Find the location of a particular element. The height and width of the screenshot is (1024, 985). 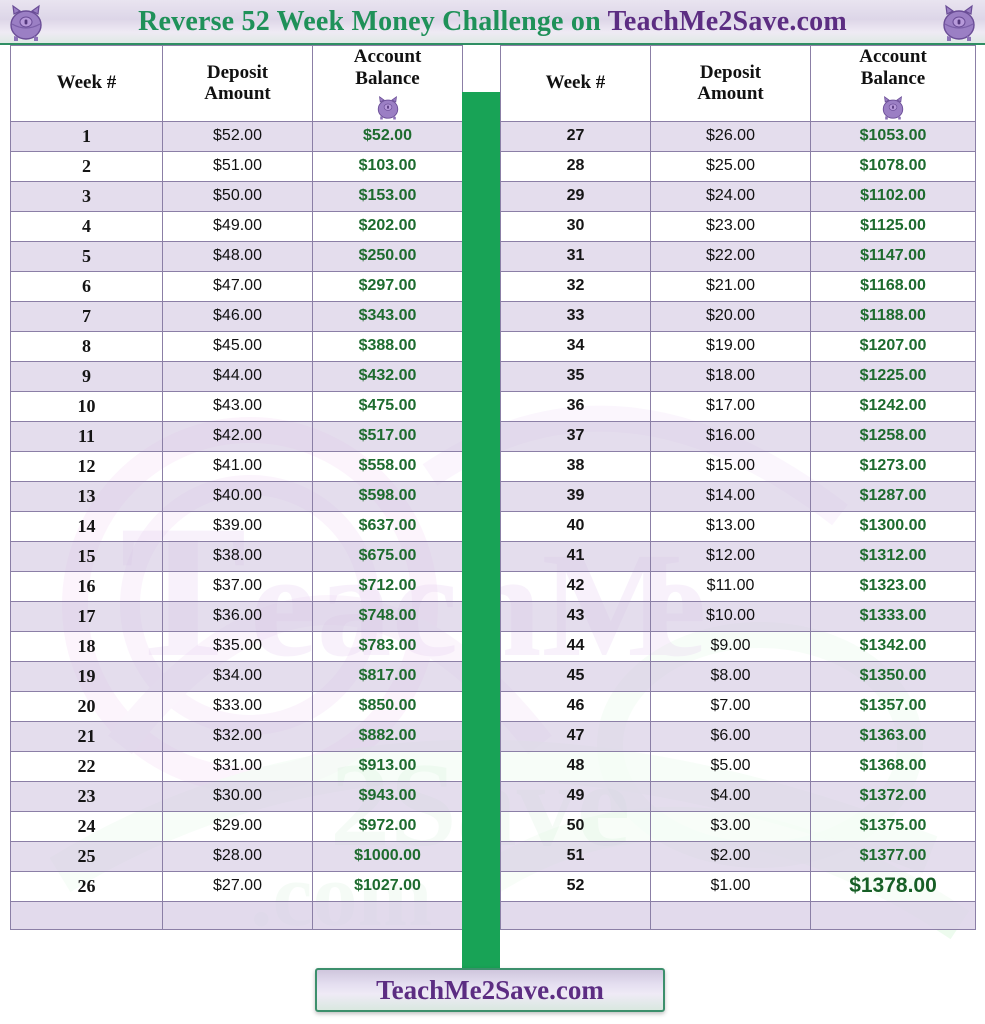

cell-week: 30 is located at coordinates (575, 226).